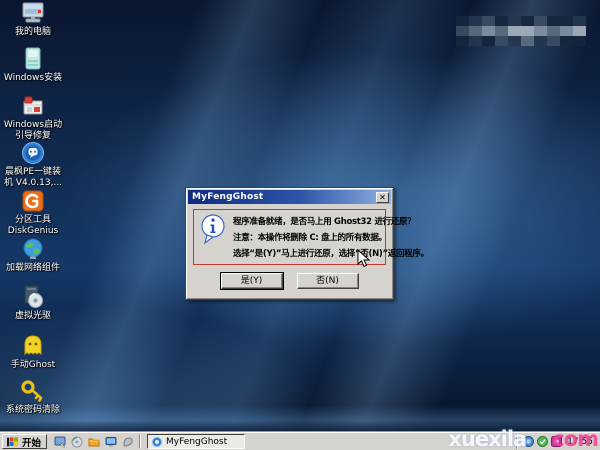 The width and height of the screenshot is (600, 450). I want to click on network-globe-icon, so click(33, 249).